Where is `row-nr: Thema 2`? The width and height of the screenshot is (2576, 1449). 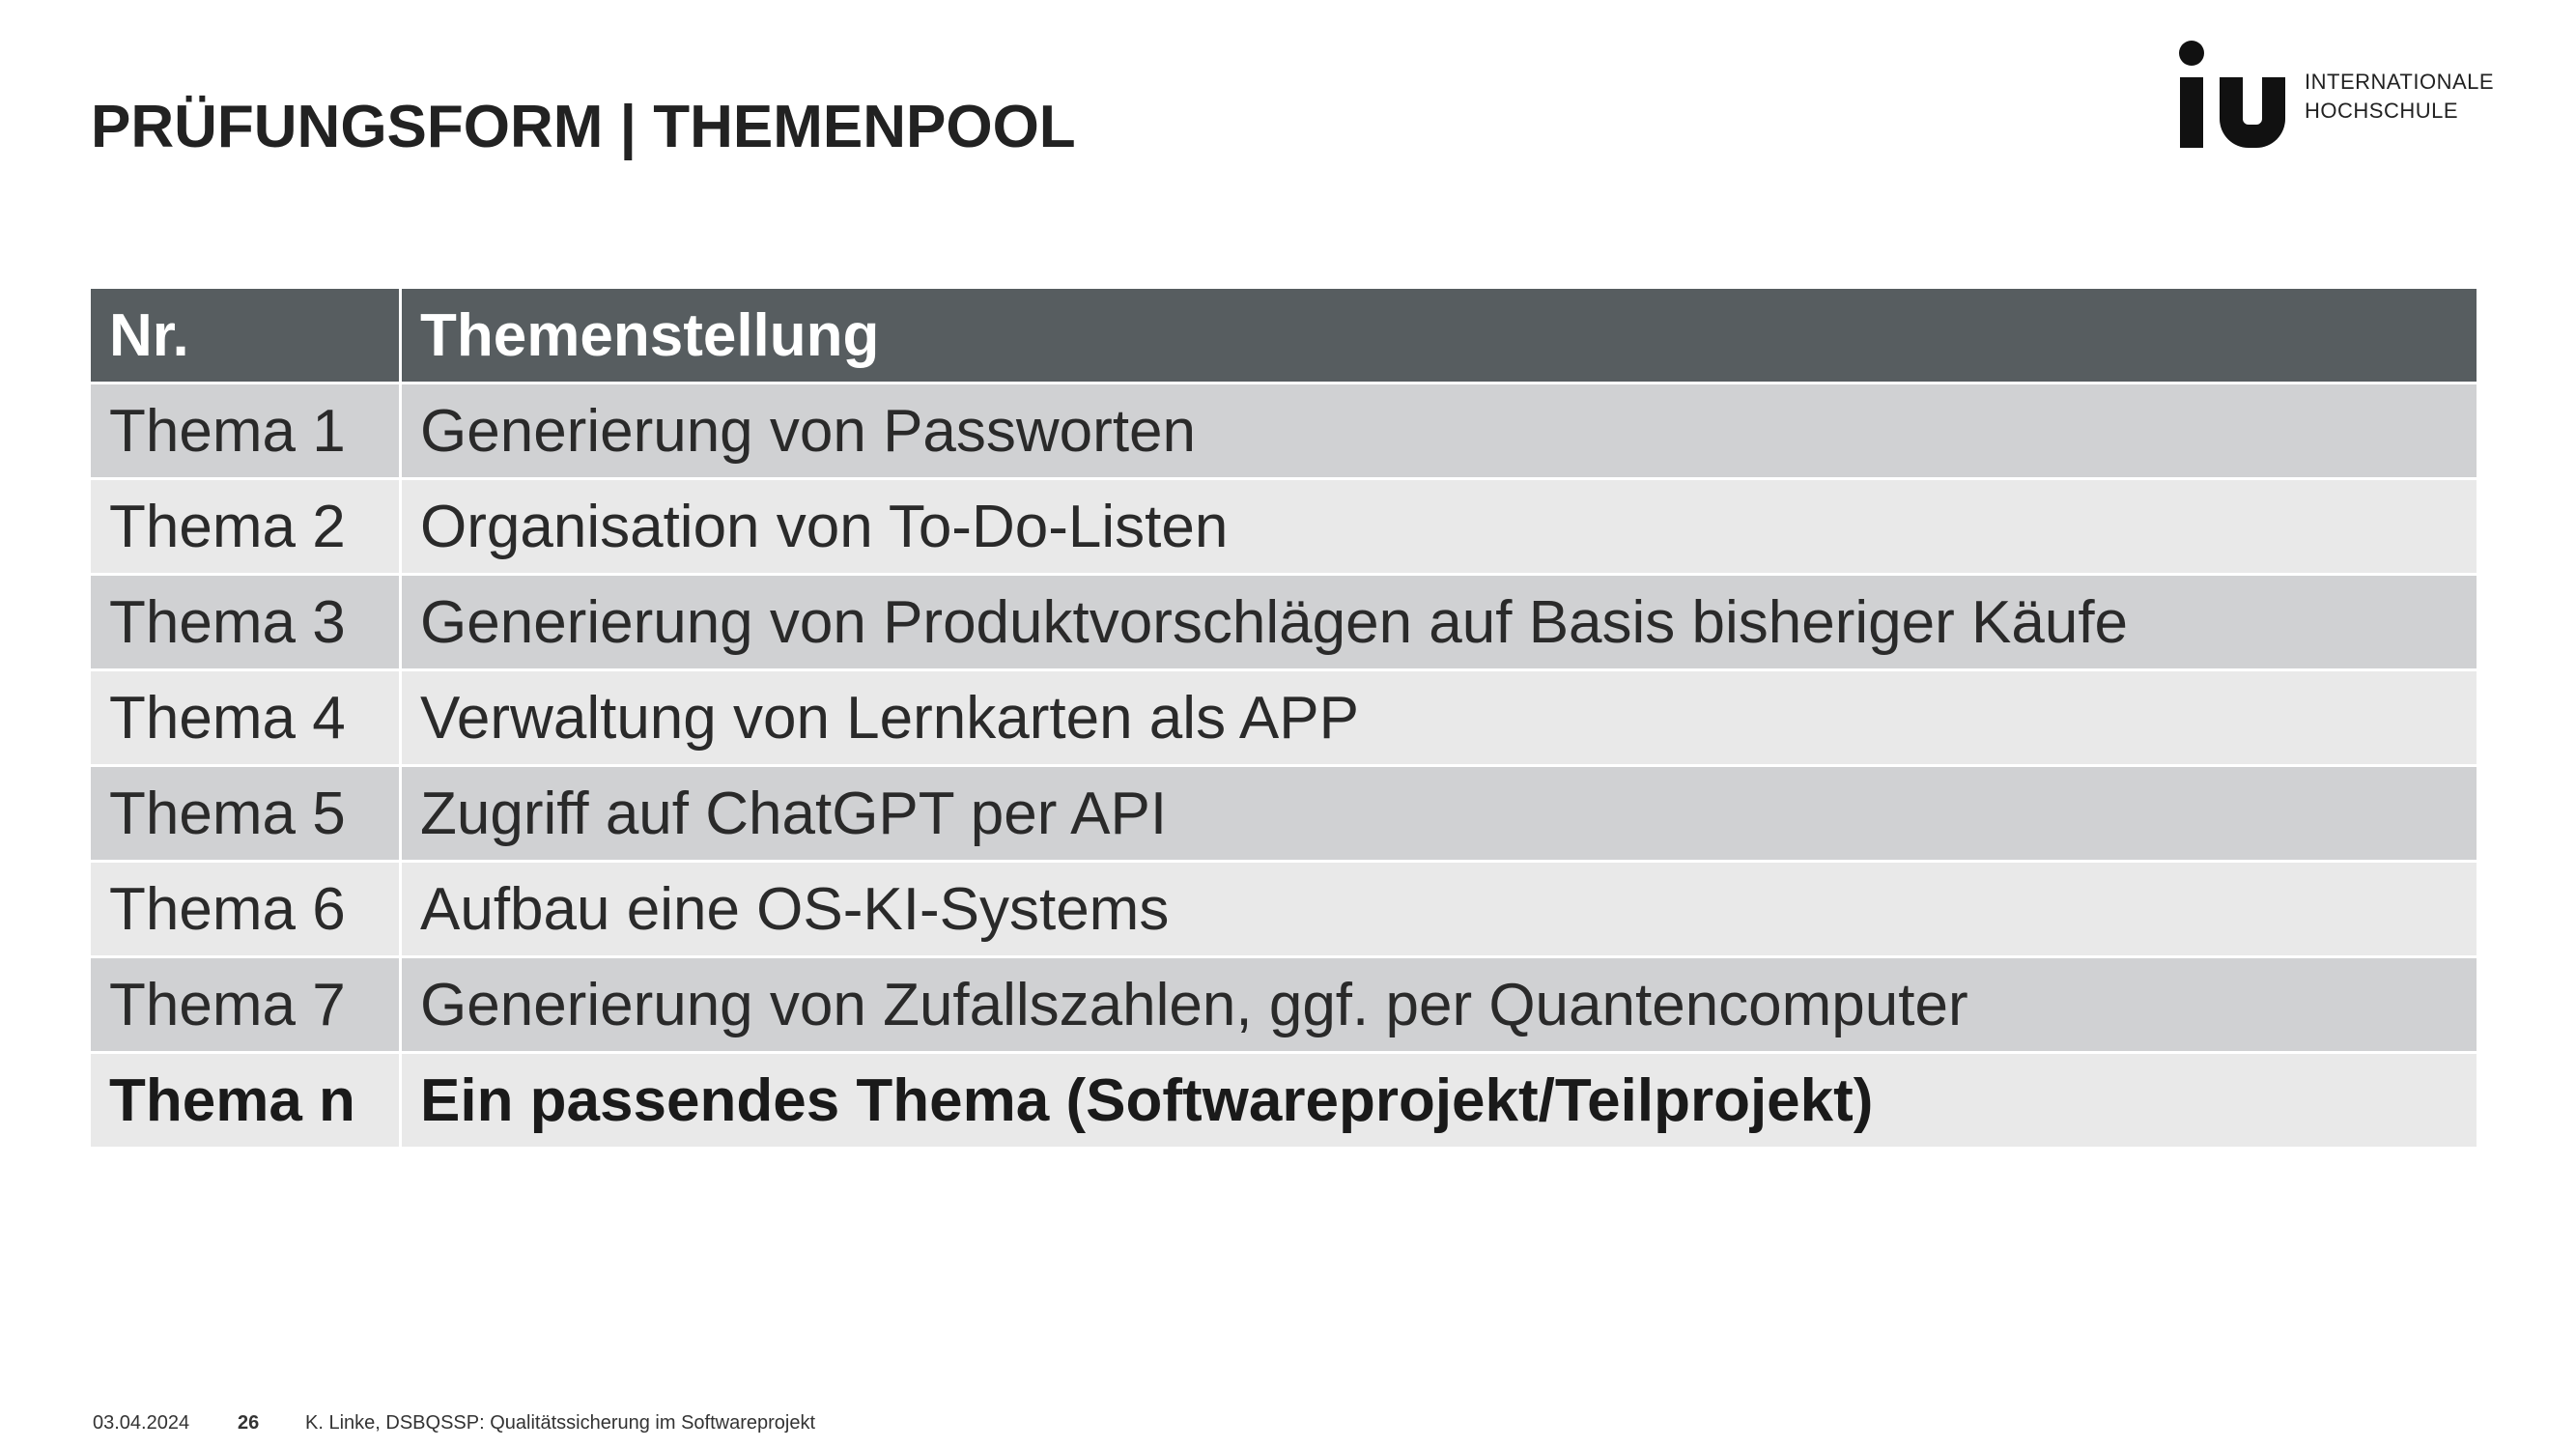
row-nr: Thema 2 is located at coordinates (246, 526).